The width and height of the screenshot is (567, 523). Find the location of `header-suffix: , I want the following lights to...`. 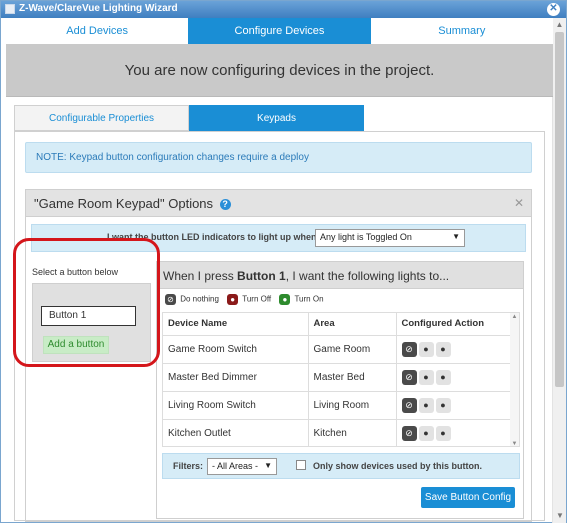

header-suffix: , I want the following lights to... is located at coordinates (367, 276).